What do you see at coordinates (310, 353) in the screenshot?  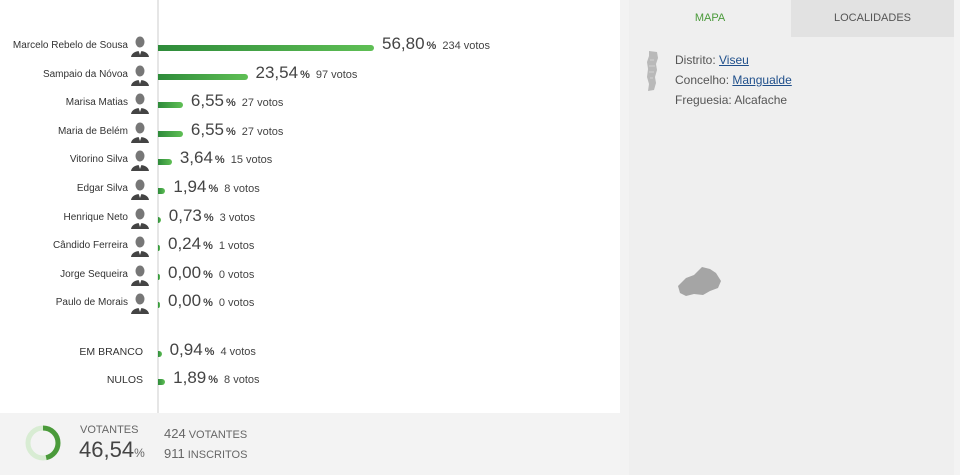 I see `blank-votes-row: EM BRANCO 0,94% 4 votos` at bounding box center [310, 353].